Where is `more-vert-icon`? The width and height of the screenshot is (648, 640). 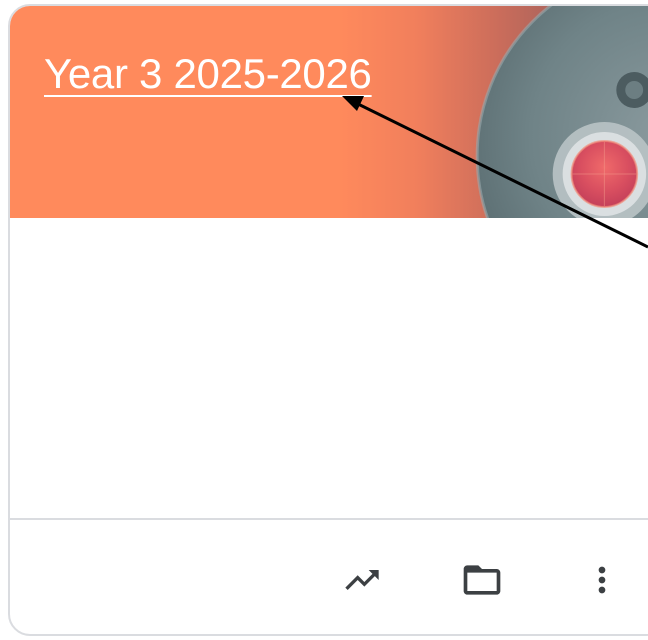 more-vert-icon is located at coordinates (602, 580).